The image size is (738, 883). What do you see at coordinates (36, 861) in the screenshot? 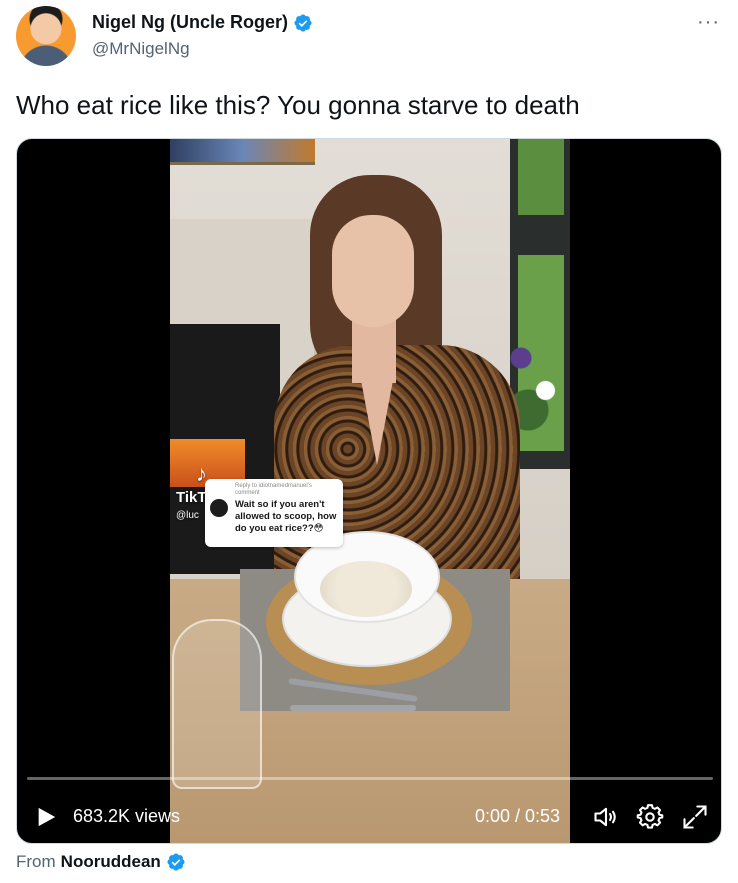
I see `from-label: From` at bounding box center [36, 861].